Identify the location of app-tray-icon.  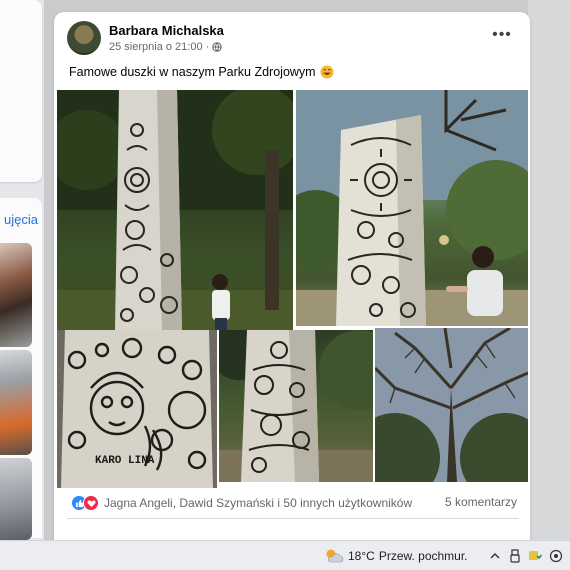
(556, 558).